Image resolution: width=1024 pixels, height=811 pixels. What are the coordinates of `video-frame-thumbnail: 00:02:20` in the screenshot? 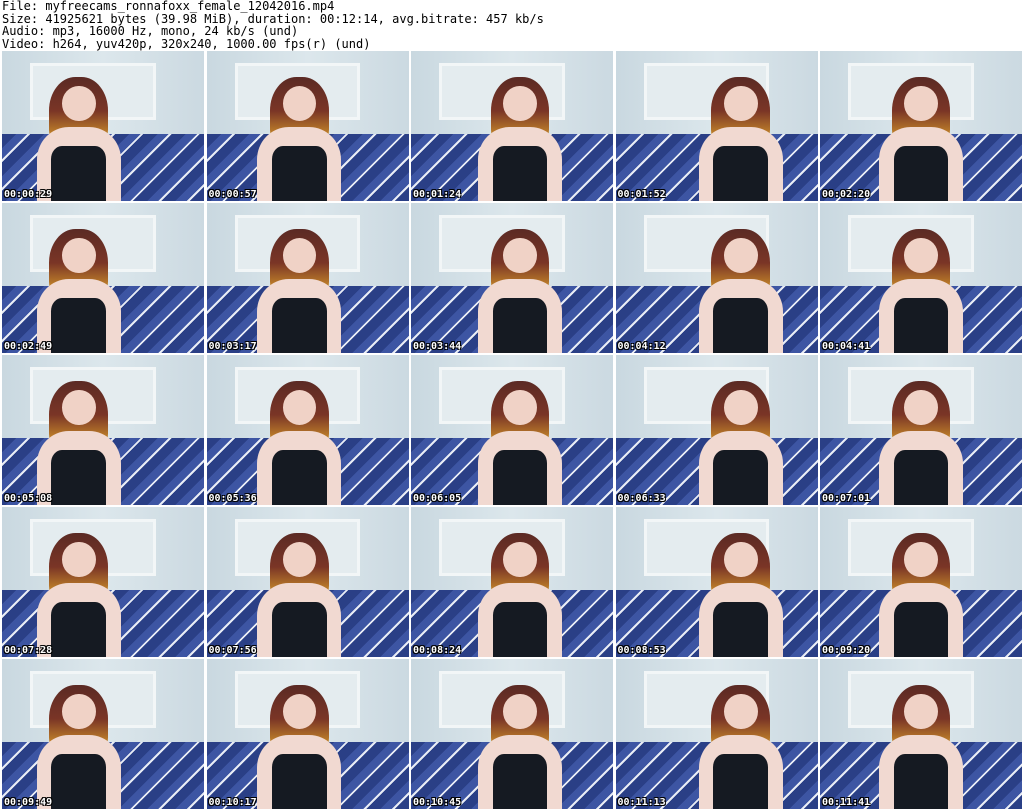 It's located at (921, 126).